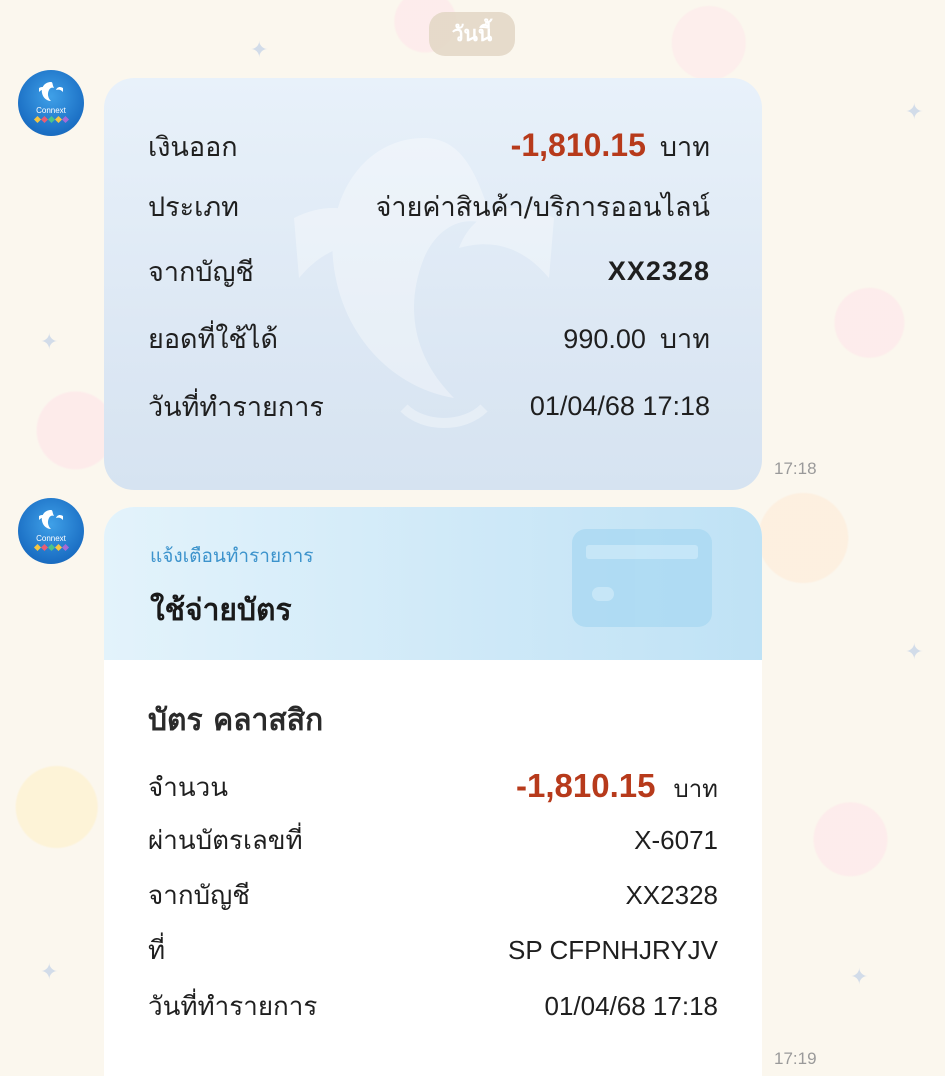 The width and height of the screenshot is (945, 1076). What do you see at coordinates (213, 339) in the screenshot?
I see `balance-label: ยอดที่ใช้ได้` at bounding box center [213, 339].